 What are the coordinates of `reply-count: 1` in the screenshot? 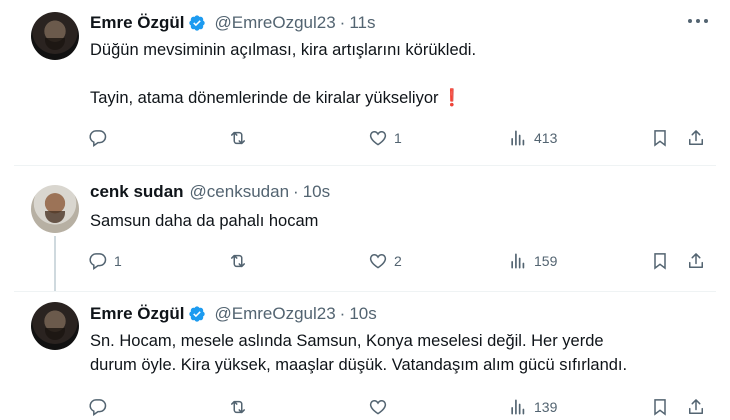 It's located at (118, 261).